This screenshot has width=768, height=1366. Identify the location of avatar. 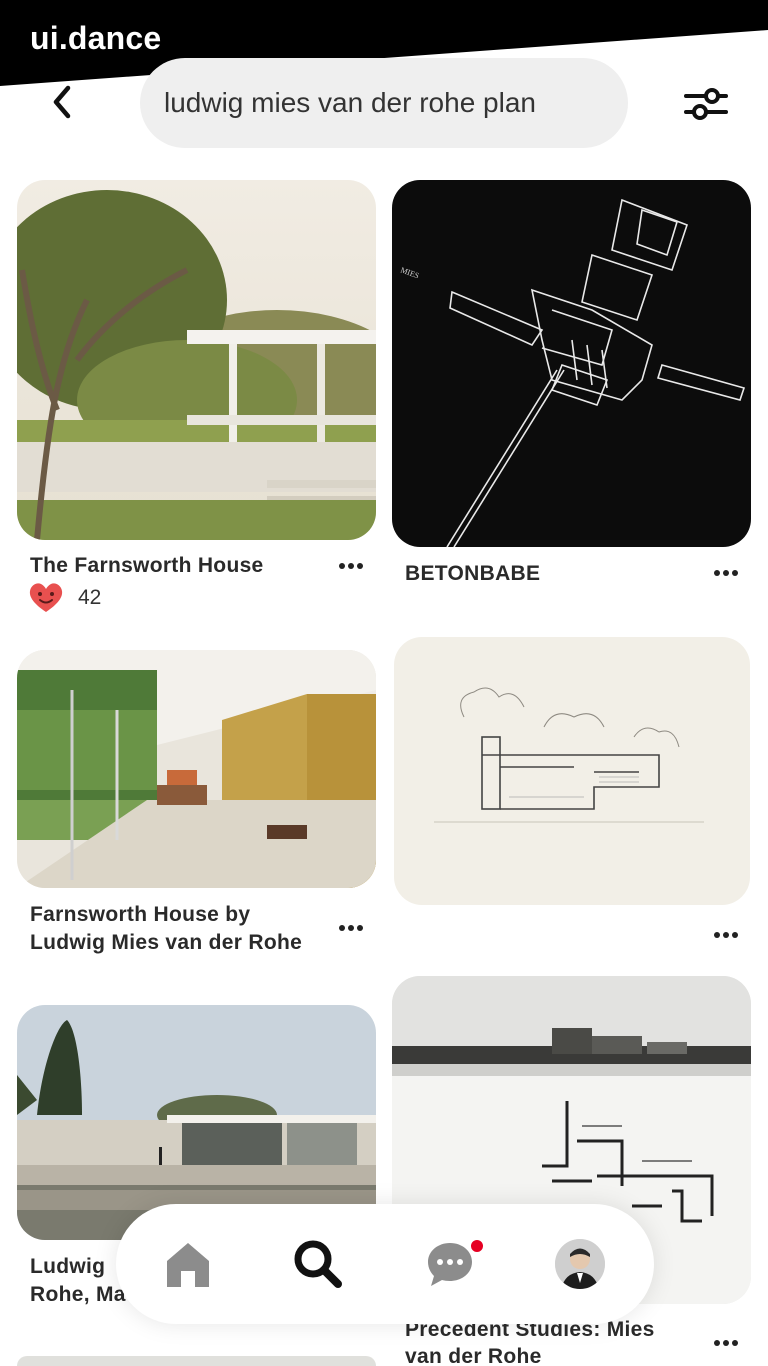
(580, 1264).